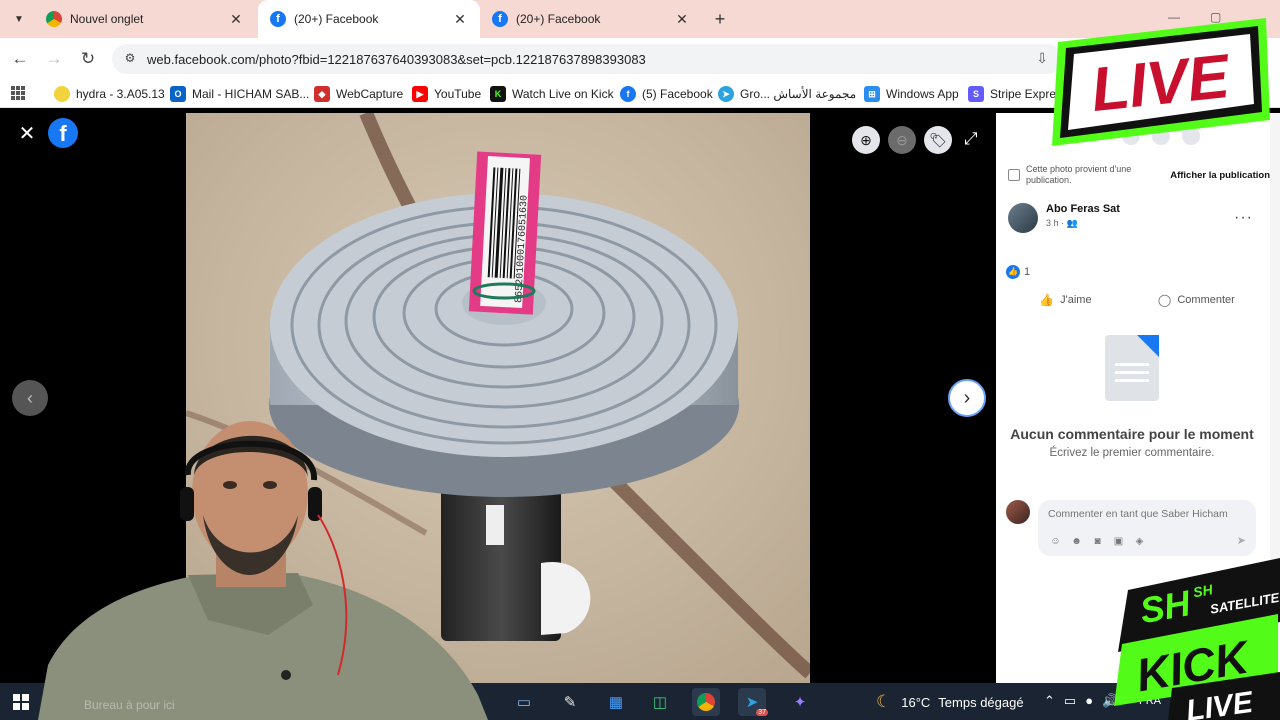 The height and width of the screenshot is (720, 1280). Describe the element at coordinates (1013, 272) in the screenshot. I see `like-reaction-icon: 👍` at that location.